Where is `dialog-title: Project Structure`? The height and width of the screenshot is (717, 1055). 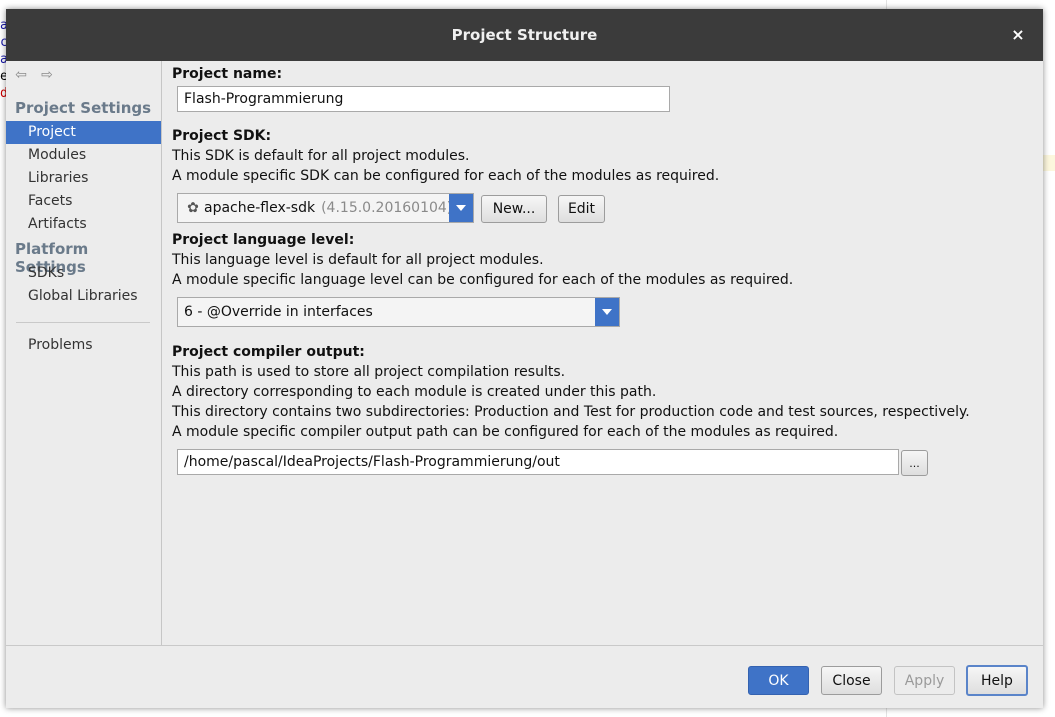
dialog-title: Project Structure is located at coordinates (524, 35).